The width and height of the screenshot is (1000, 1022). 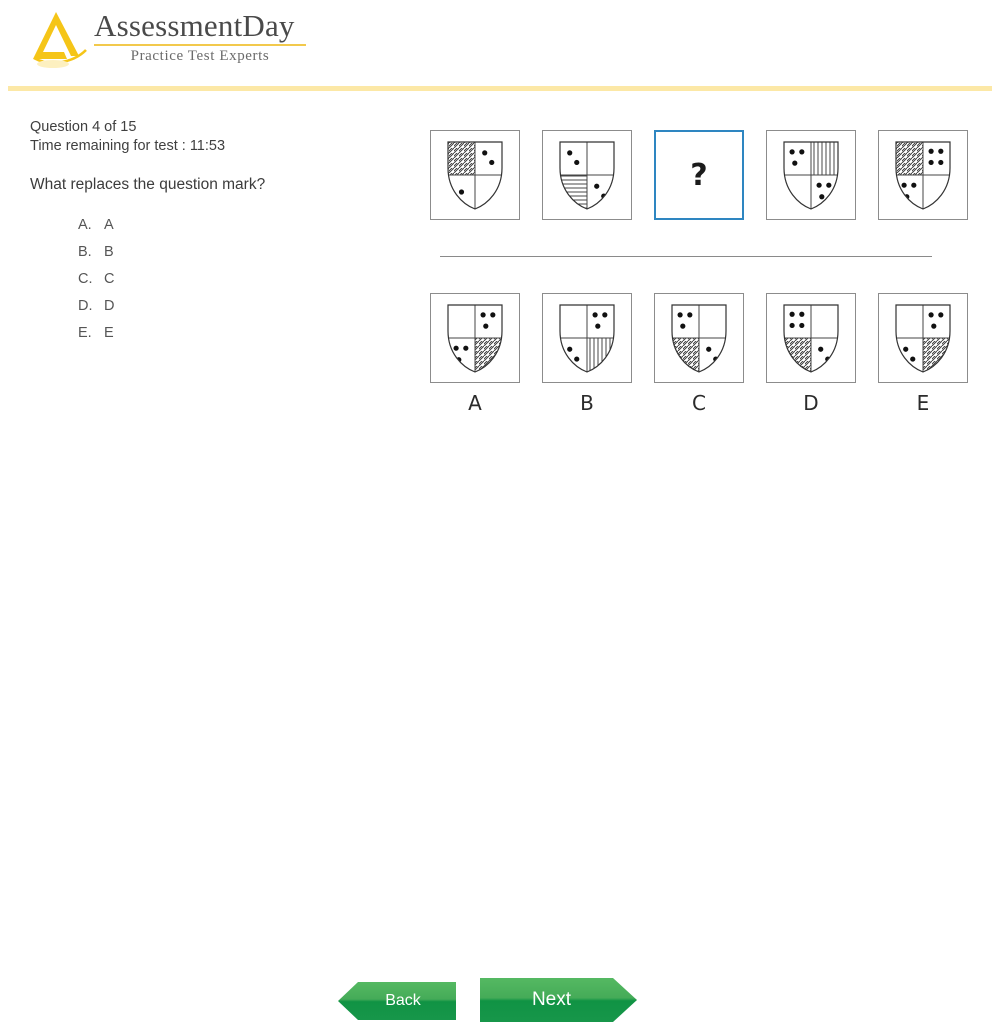 I want to click on answer-option-d: D. D, so click(x=234, y=306).